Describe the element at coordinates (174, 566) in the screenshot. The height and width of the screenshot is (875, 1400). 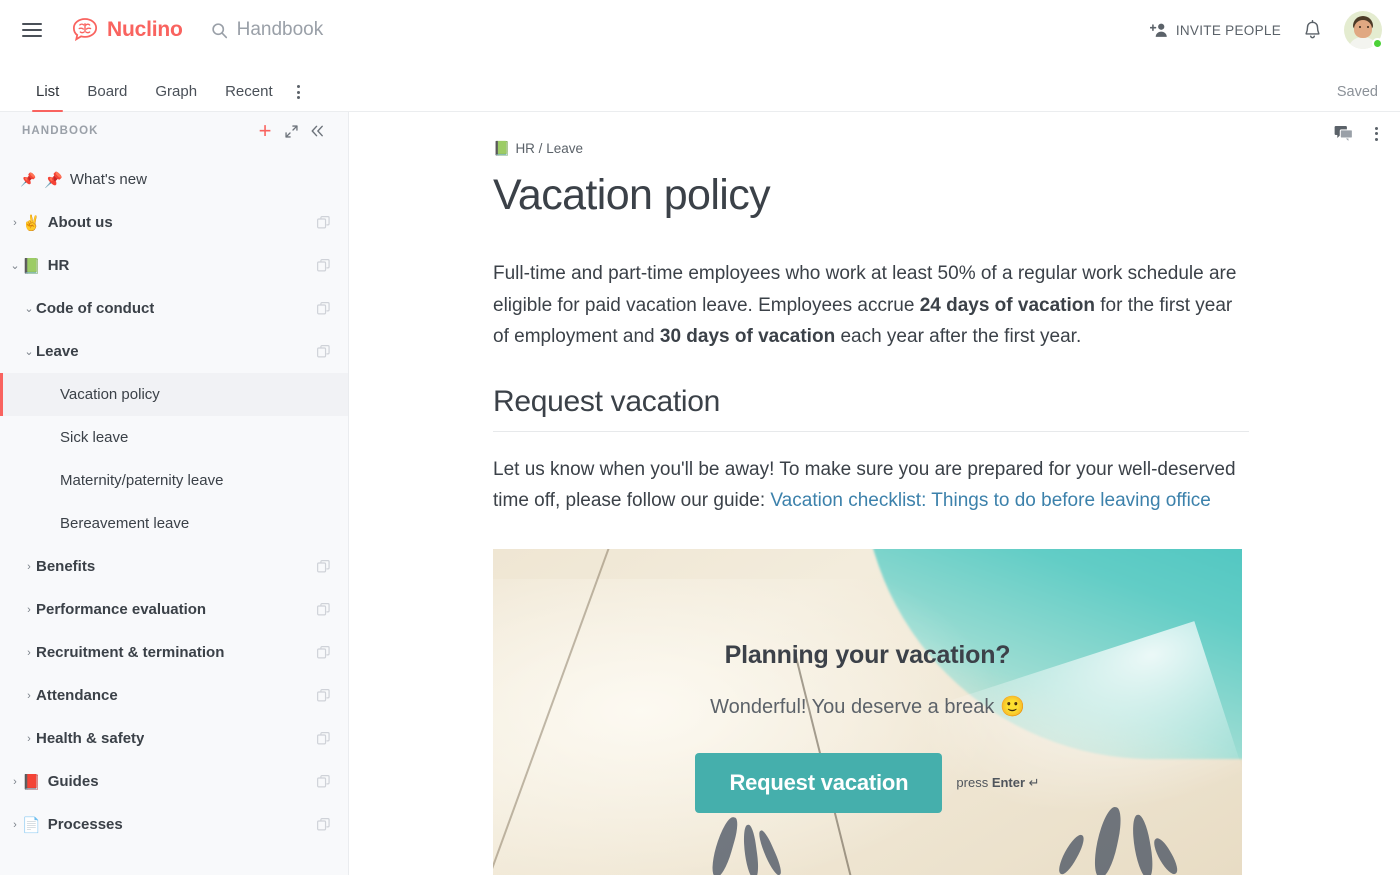
I see `sidebar-item-benefits: › Benefits` at that location.